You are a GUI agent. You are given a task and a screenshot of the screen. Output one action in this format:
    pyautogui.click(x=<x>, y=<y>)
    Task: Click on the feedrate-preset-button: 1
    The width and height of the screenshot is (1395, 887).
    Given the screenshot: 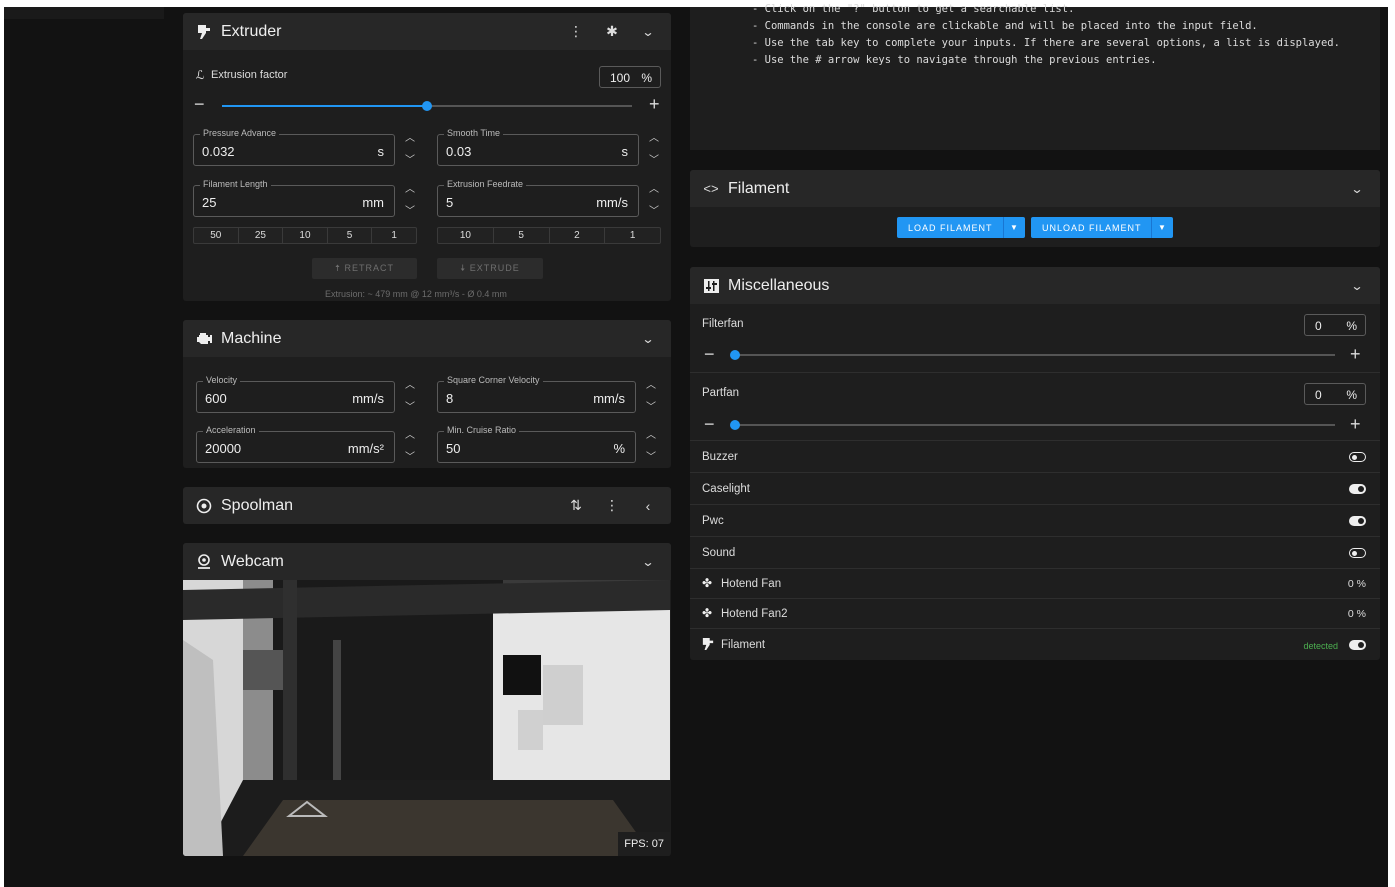 What is the action you would take?
    pyautogui.click(x=632, y=235)
    